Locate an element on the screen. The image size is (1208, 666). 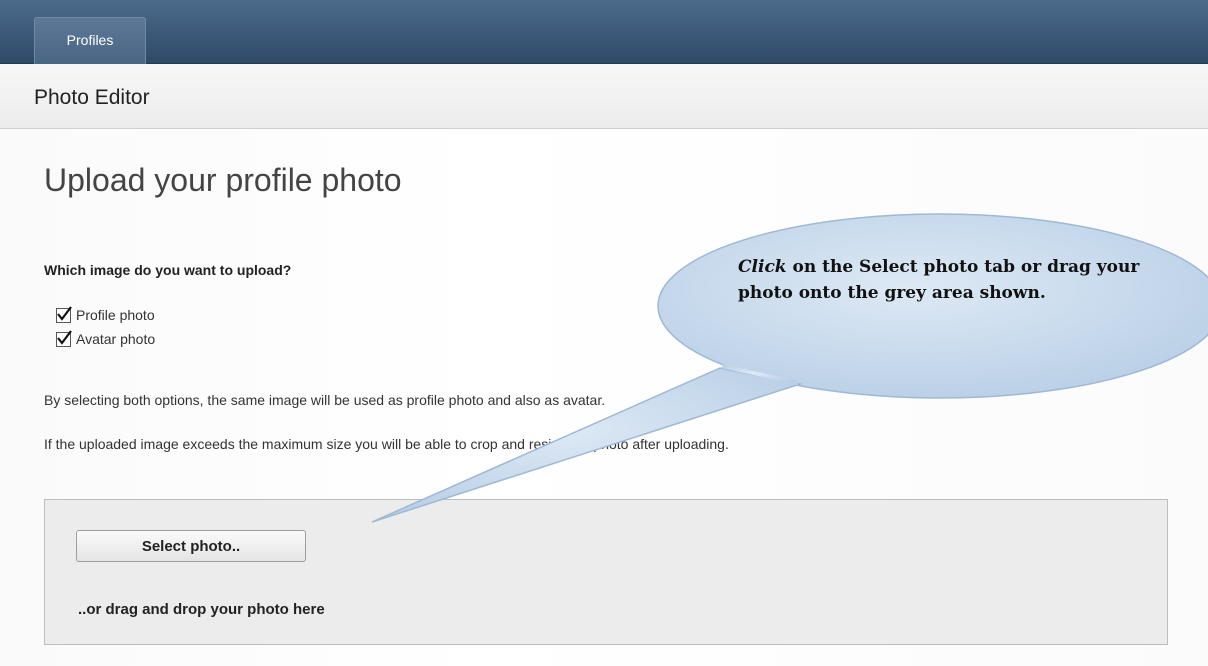
callout-emphasis: Click is located at coordinates (762, 267).